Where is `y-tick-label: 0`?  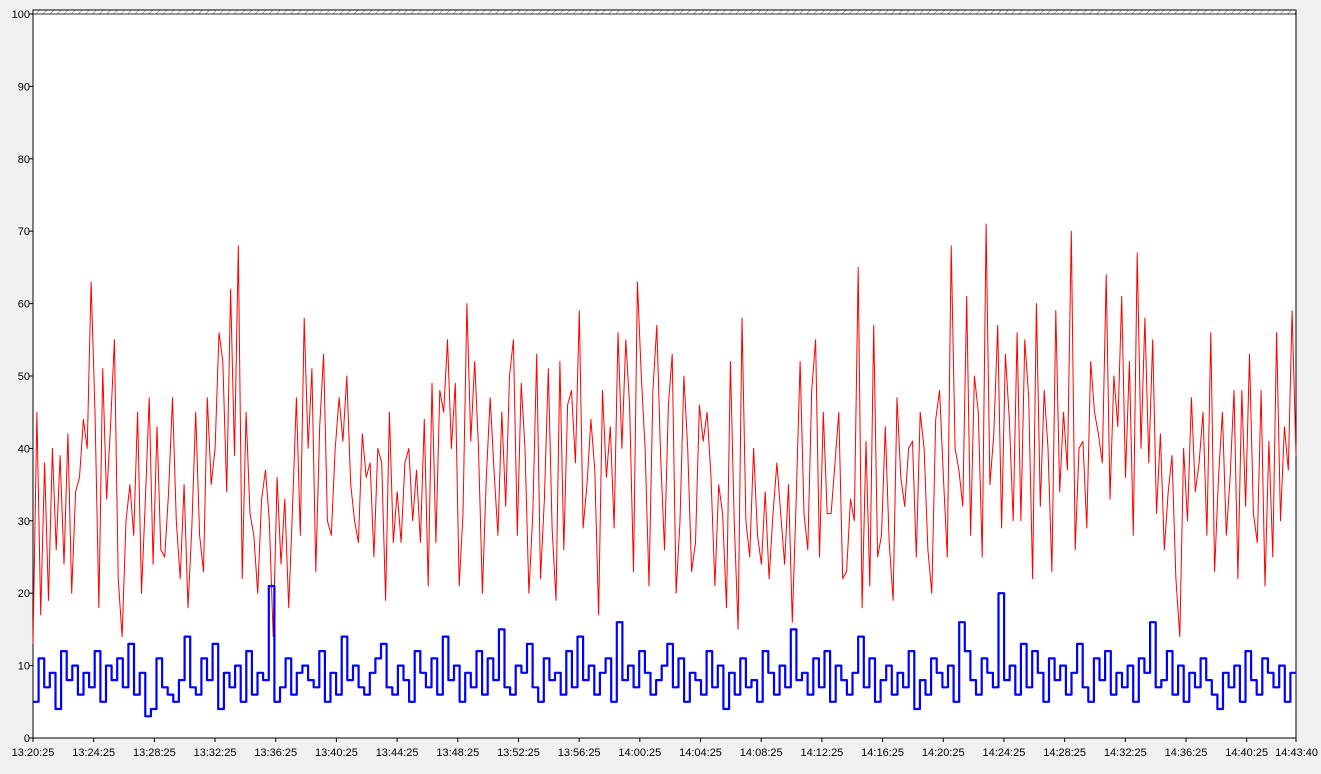
y-tick-label: 0 is located at coordinates (27, 739).